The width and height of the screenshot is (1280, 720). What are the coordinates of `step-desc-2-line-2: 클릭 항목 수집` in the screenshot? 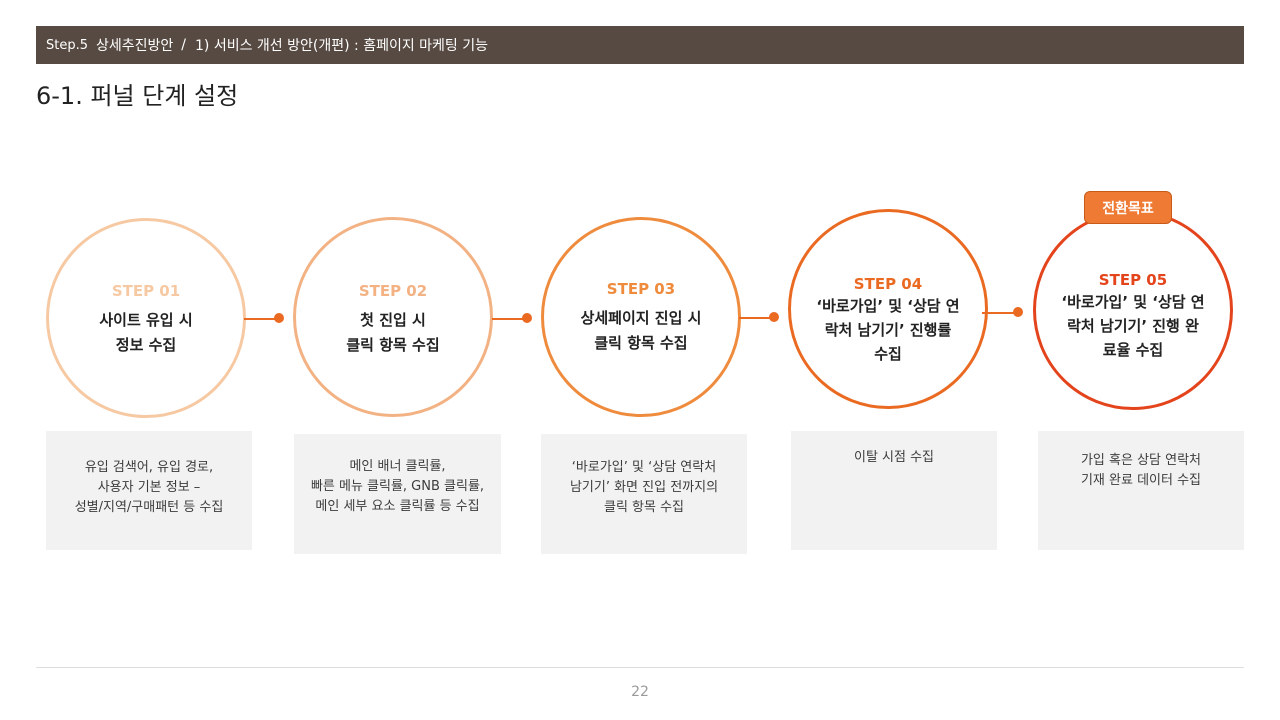 It's located at (393, 345).